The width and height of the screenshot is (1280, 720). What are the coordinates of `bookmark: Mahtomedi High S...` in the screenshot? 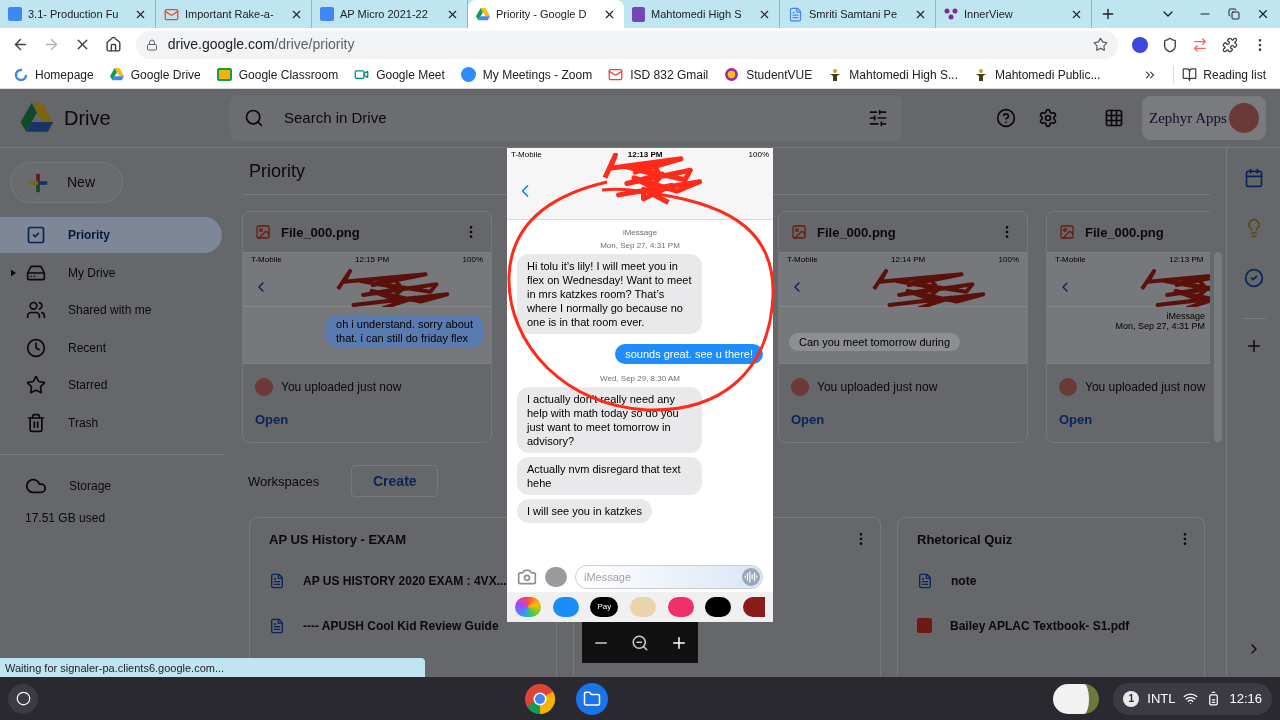 It's located at (893, 74).